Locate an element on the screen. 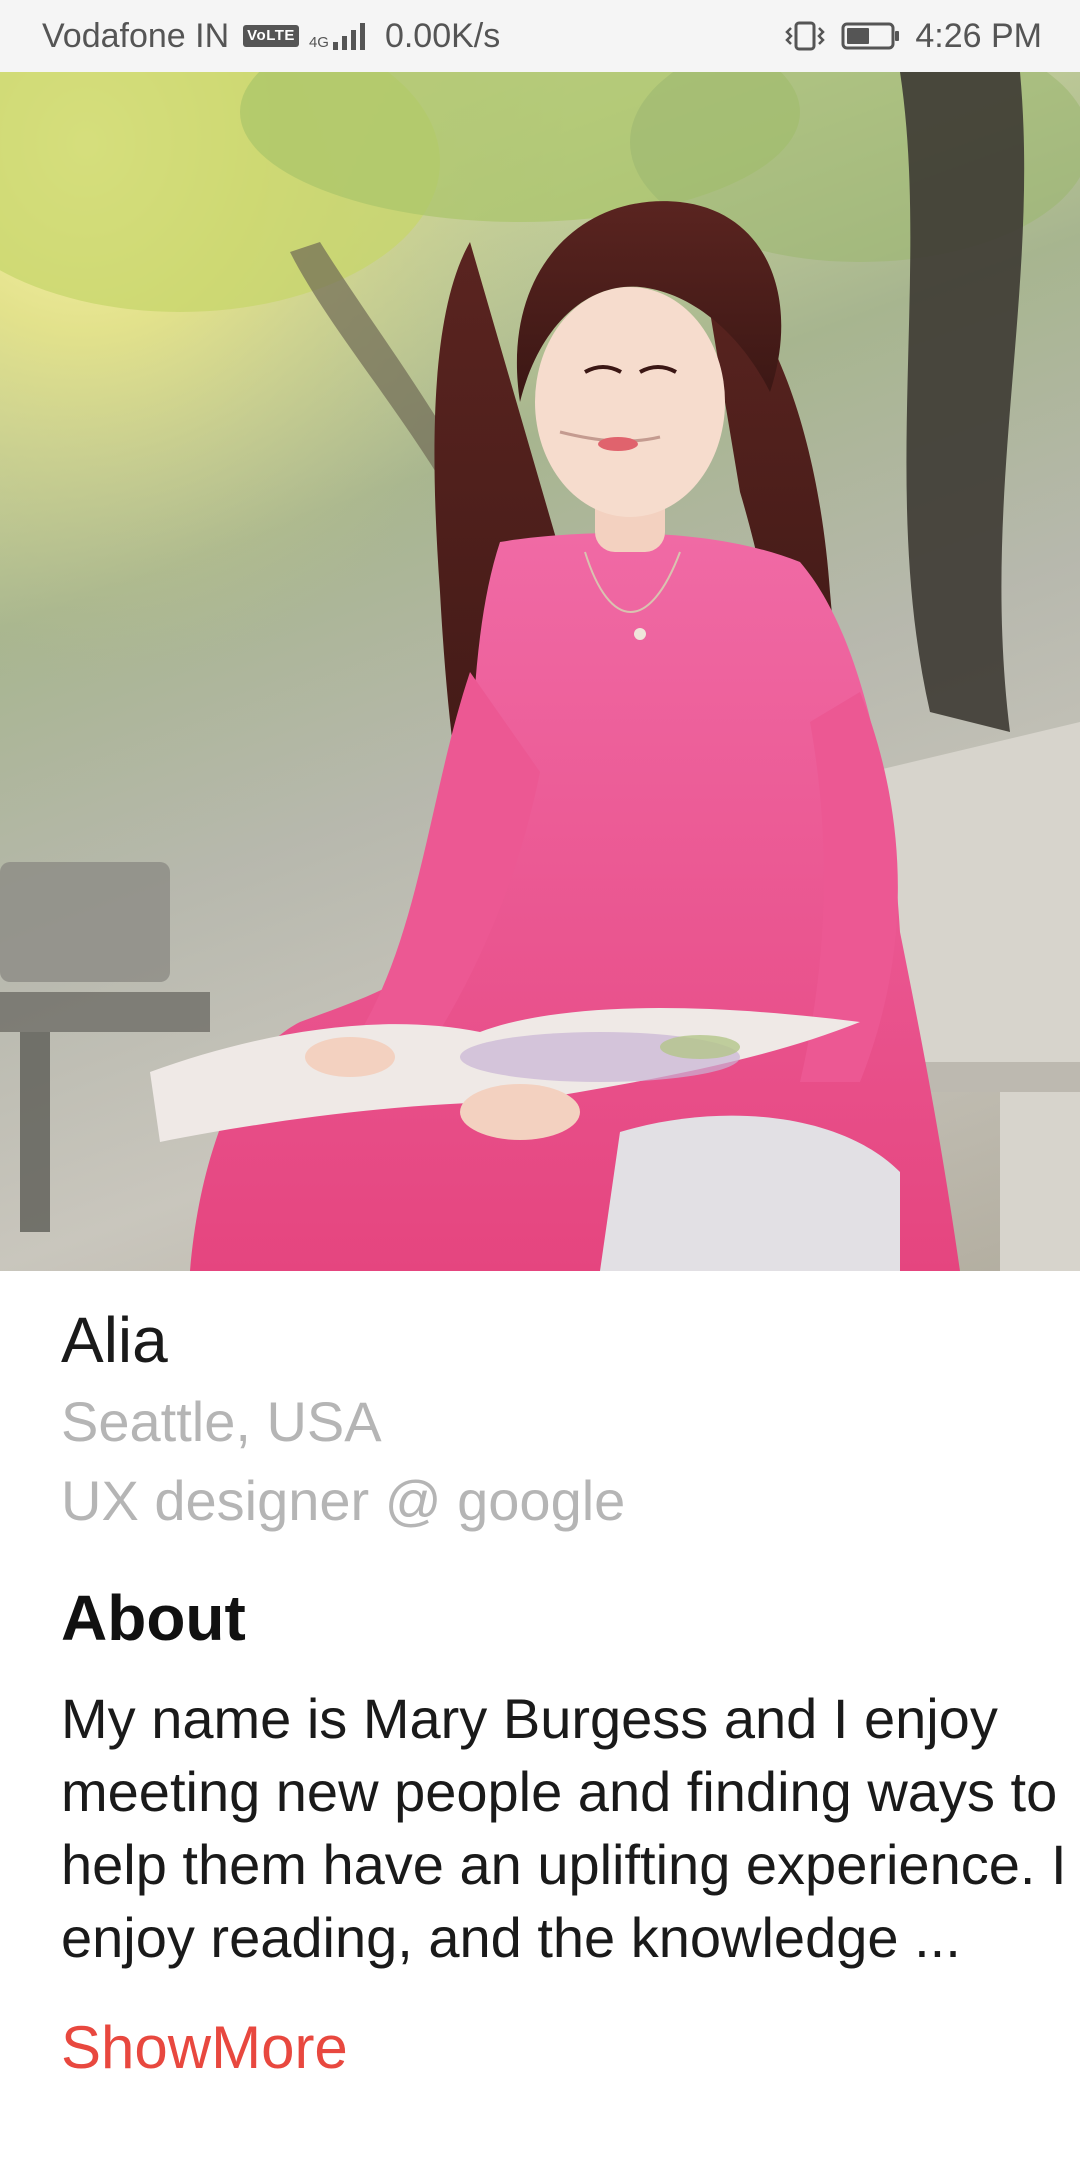 The height and width of the screenshot is (2160, 1080). profile-role: UX designer @ google is located at coordinates (343, 1500).